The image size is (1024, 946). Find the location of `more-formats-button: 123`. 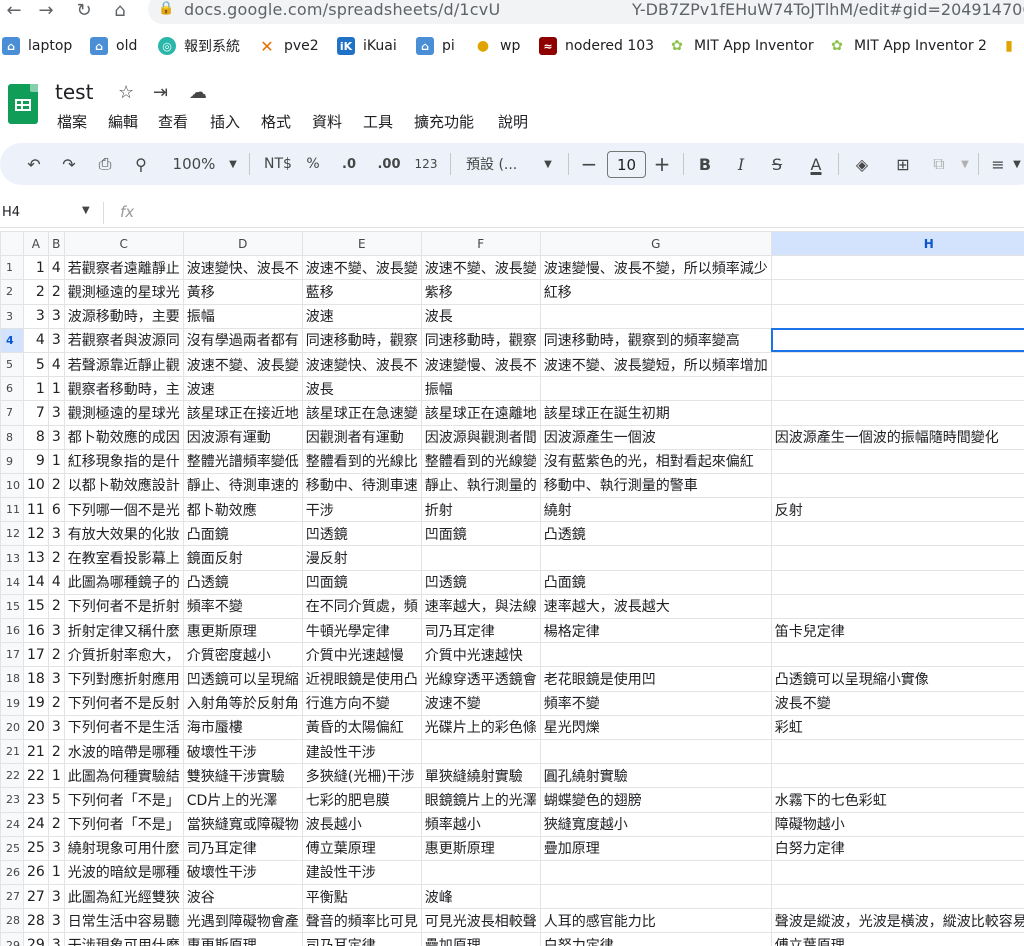

more-formats-button: 123 is located at coordinates (426, 164).